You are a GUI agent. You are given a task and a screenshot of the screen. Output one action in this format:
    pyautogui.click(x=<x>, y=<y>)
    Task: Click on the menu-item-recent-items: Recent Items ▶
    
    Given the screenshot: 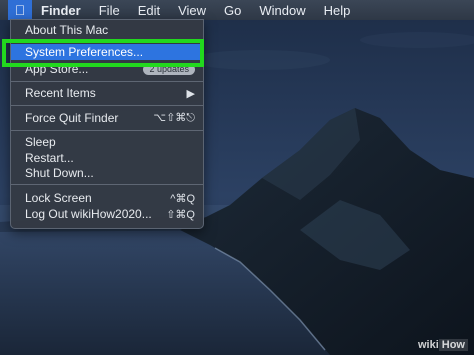 What is the action you would take?
    pyautogui.click(x=107, y=93)
    